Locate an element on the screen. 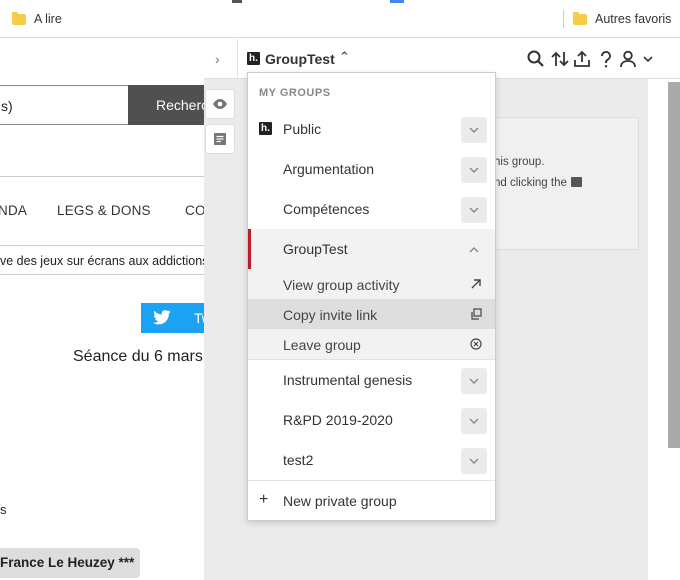  collapse-sidebar-icon: › is located at coordinates (217, 59).